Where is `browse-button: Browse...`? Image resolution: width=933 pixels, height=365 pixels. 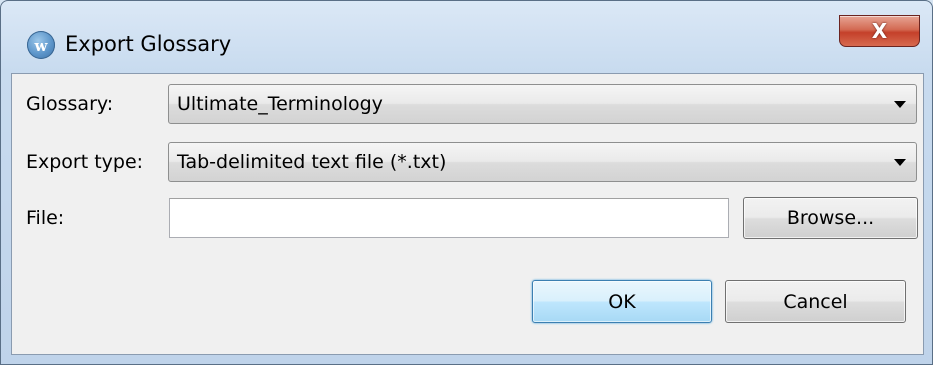 browse-button: Browse... is located at coordinates (830, 218).